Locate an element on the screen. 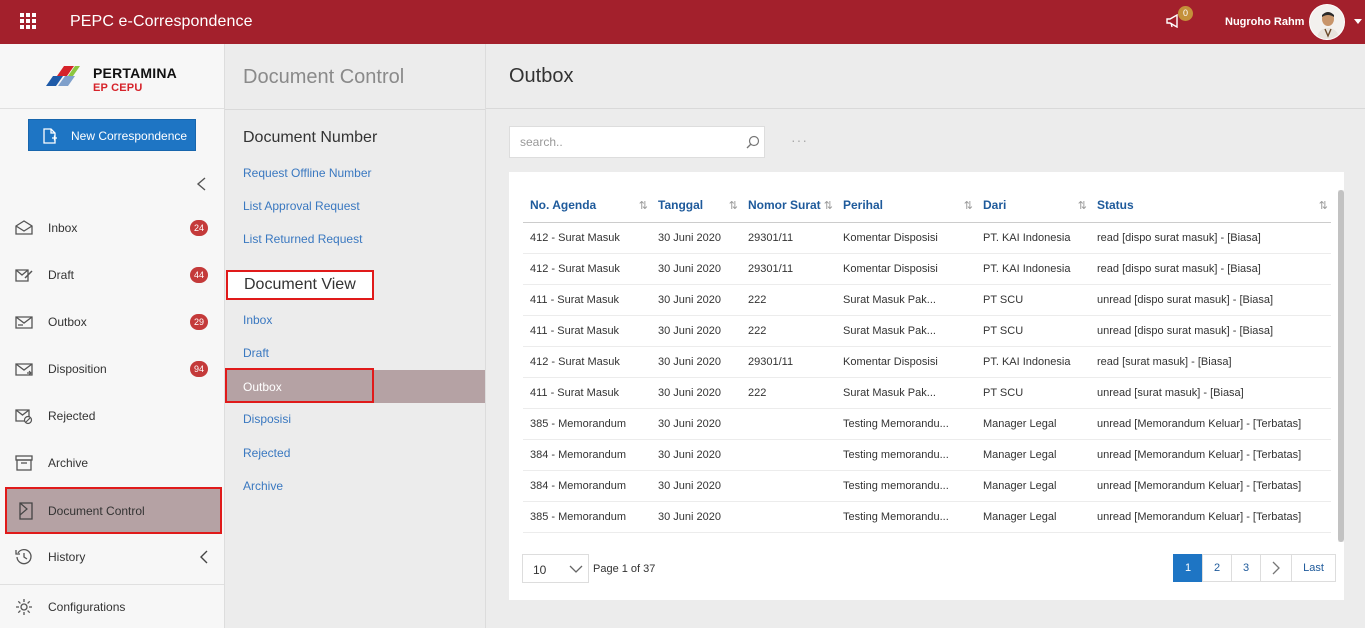 Image resolution: width=1365 pixels, height=628 pixels. page-button-2: 2 is located at coordinates (1217, 568).